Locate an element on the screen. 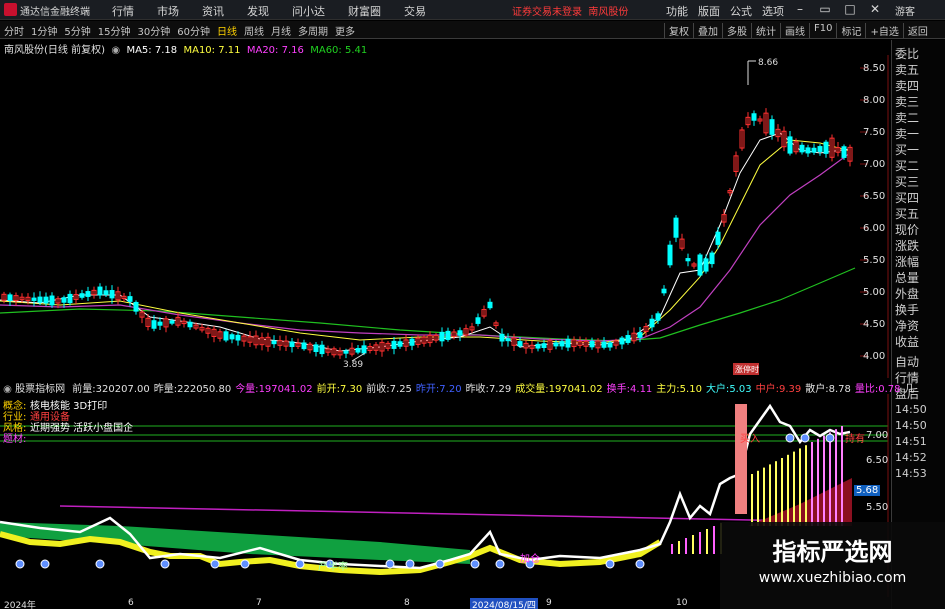  date-tick: 8 is located at coordinates (407, 603).